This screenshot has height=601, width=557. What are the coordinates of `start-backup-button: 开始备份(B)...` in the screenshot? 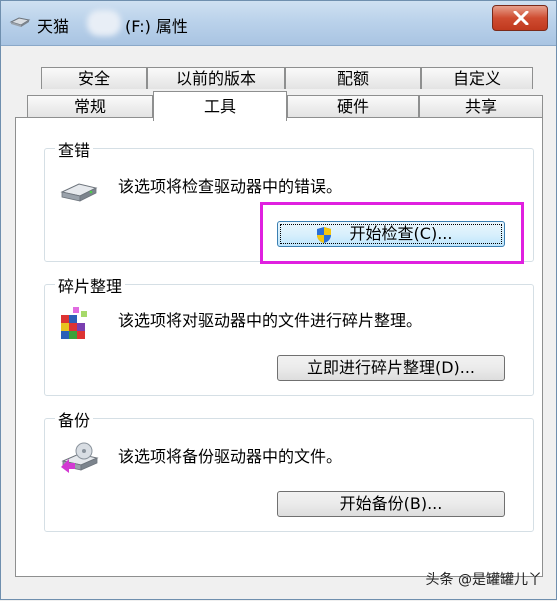 It's located at (391, 504).